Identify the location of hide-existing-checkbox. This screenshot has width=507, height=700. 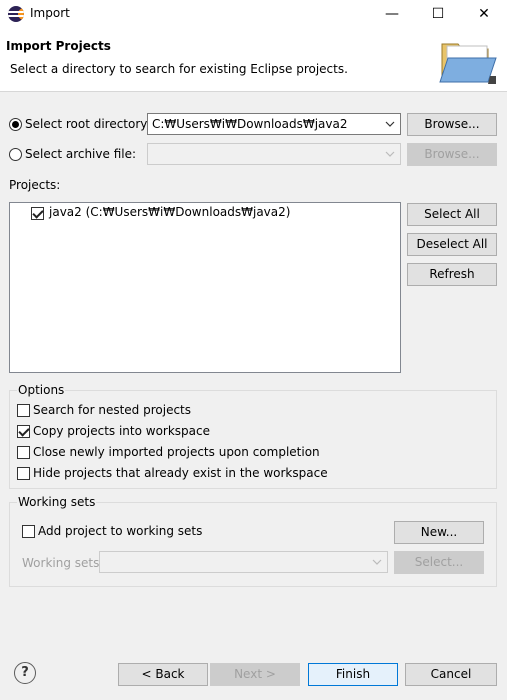
(23, 473).